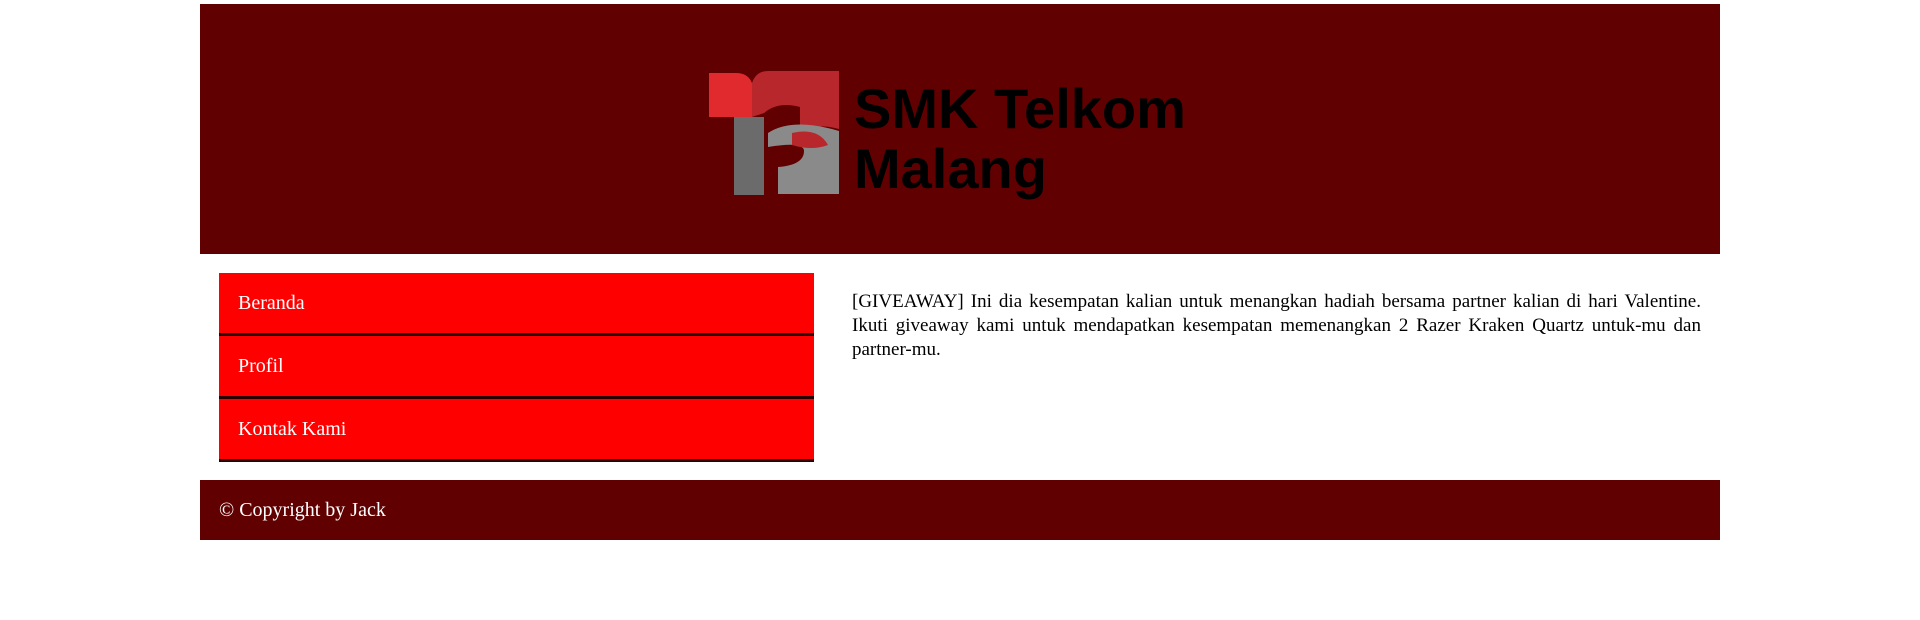 The width and height of the screenshot is (1920, 620). I want to click on menu-item-kontak-kami: Kontak Kami, so click(516, 430).